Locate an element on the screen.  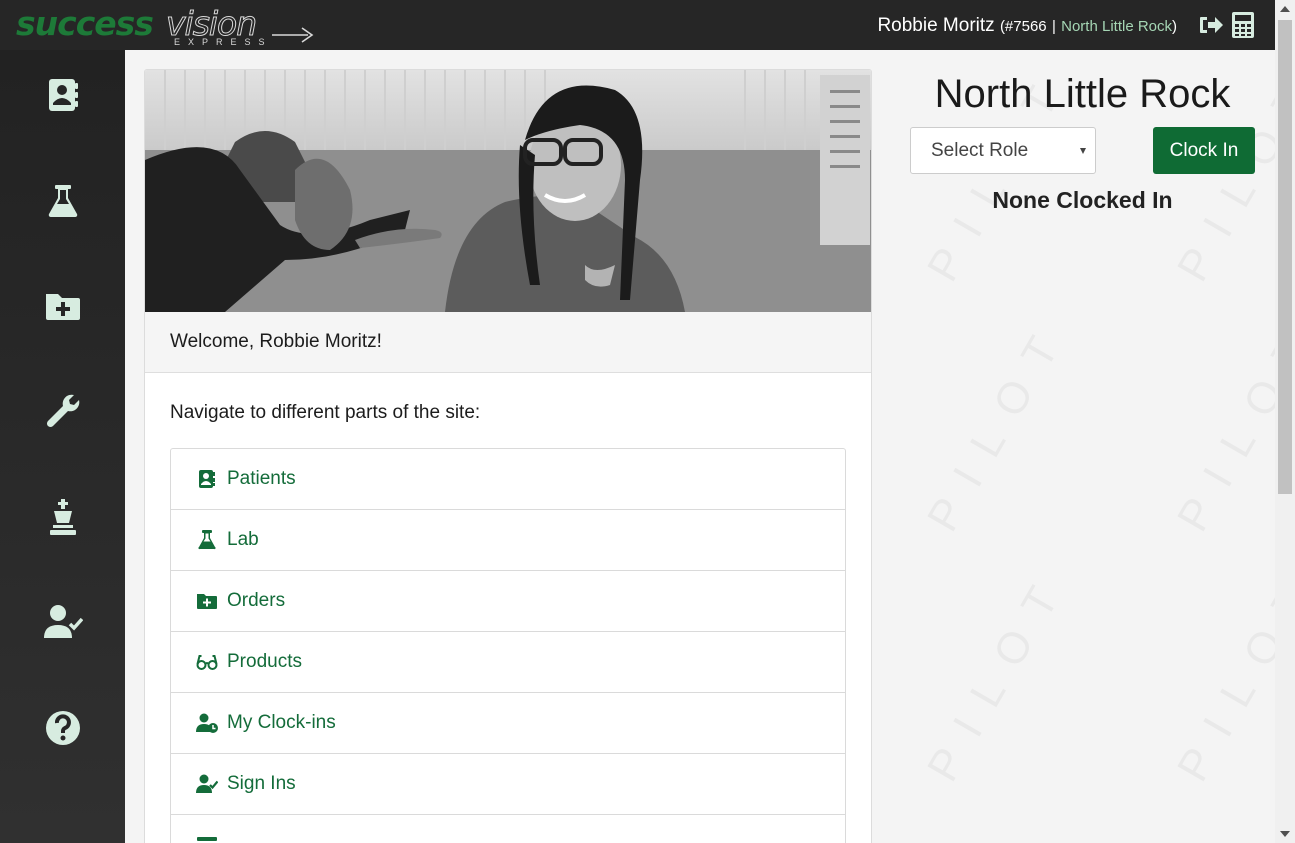
nav-item-label: Sign Ins is located at coordinates (261, 783).